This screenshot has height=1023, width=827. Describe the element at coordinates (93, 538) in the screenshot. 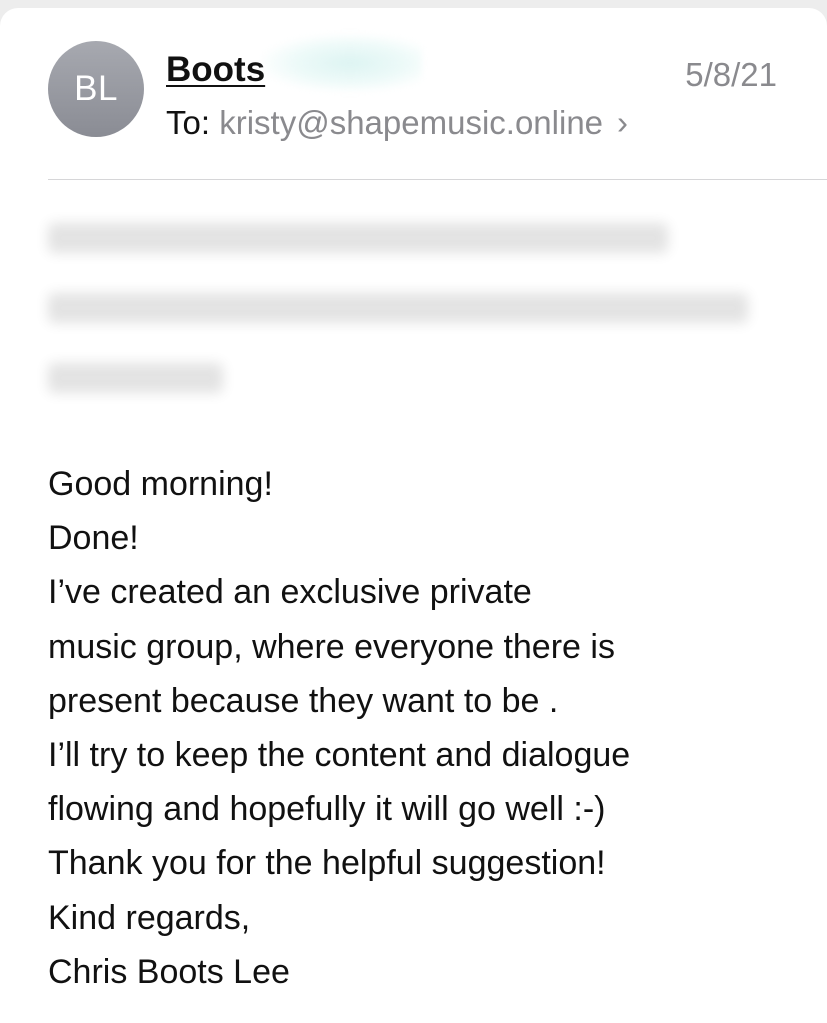

I see `body-line: Done!` at that location.